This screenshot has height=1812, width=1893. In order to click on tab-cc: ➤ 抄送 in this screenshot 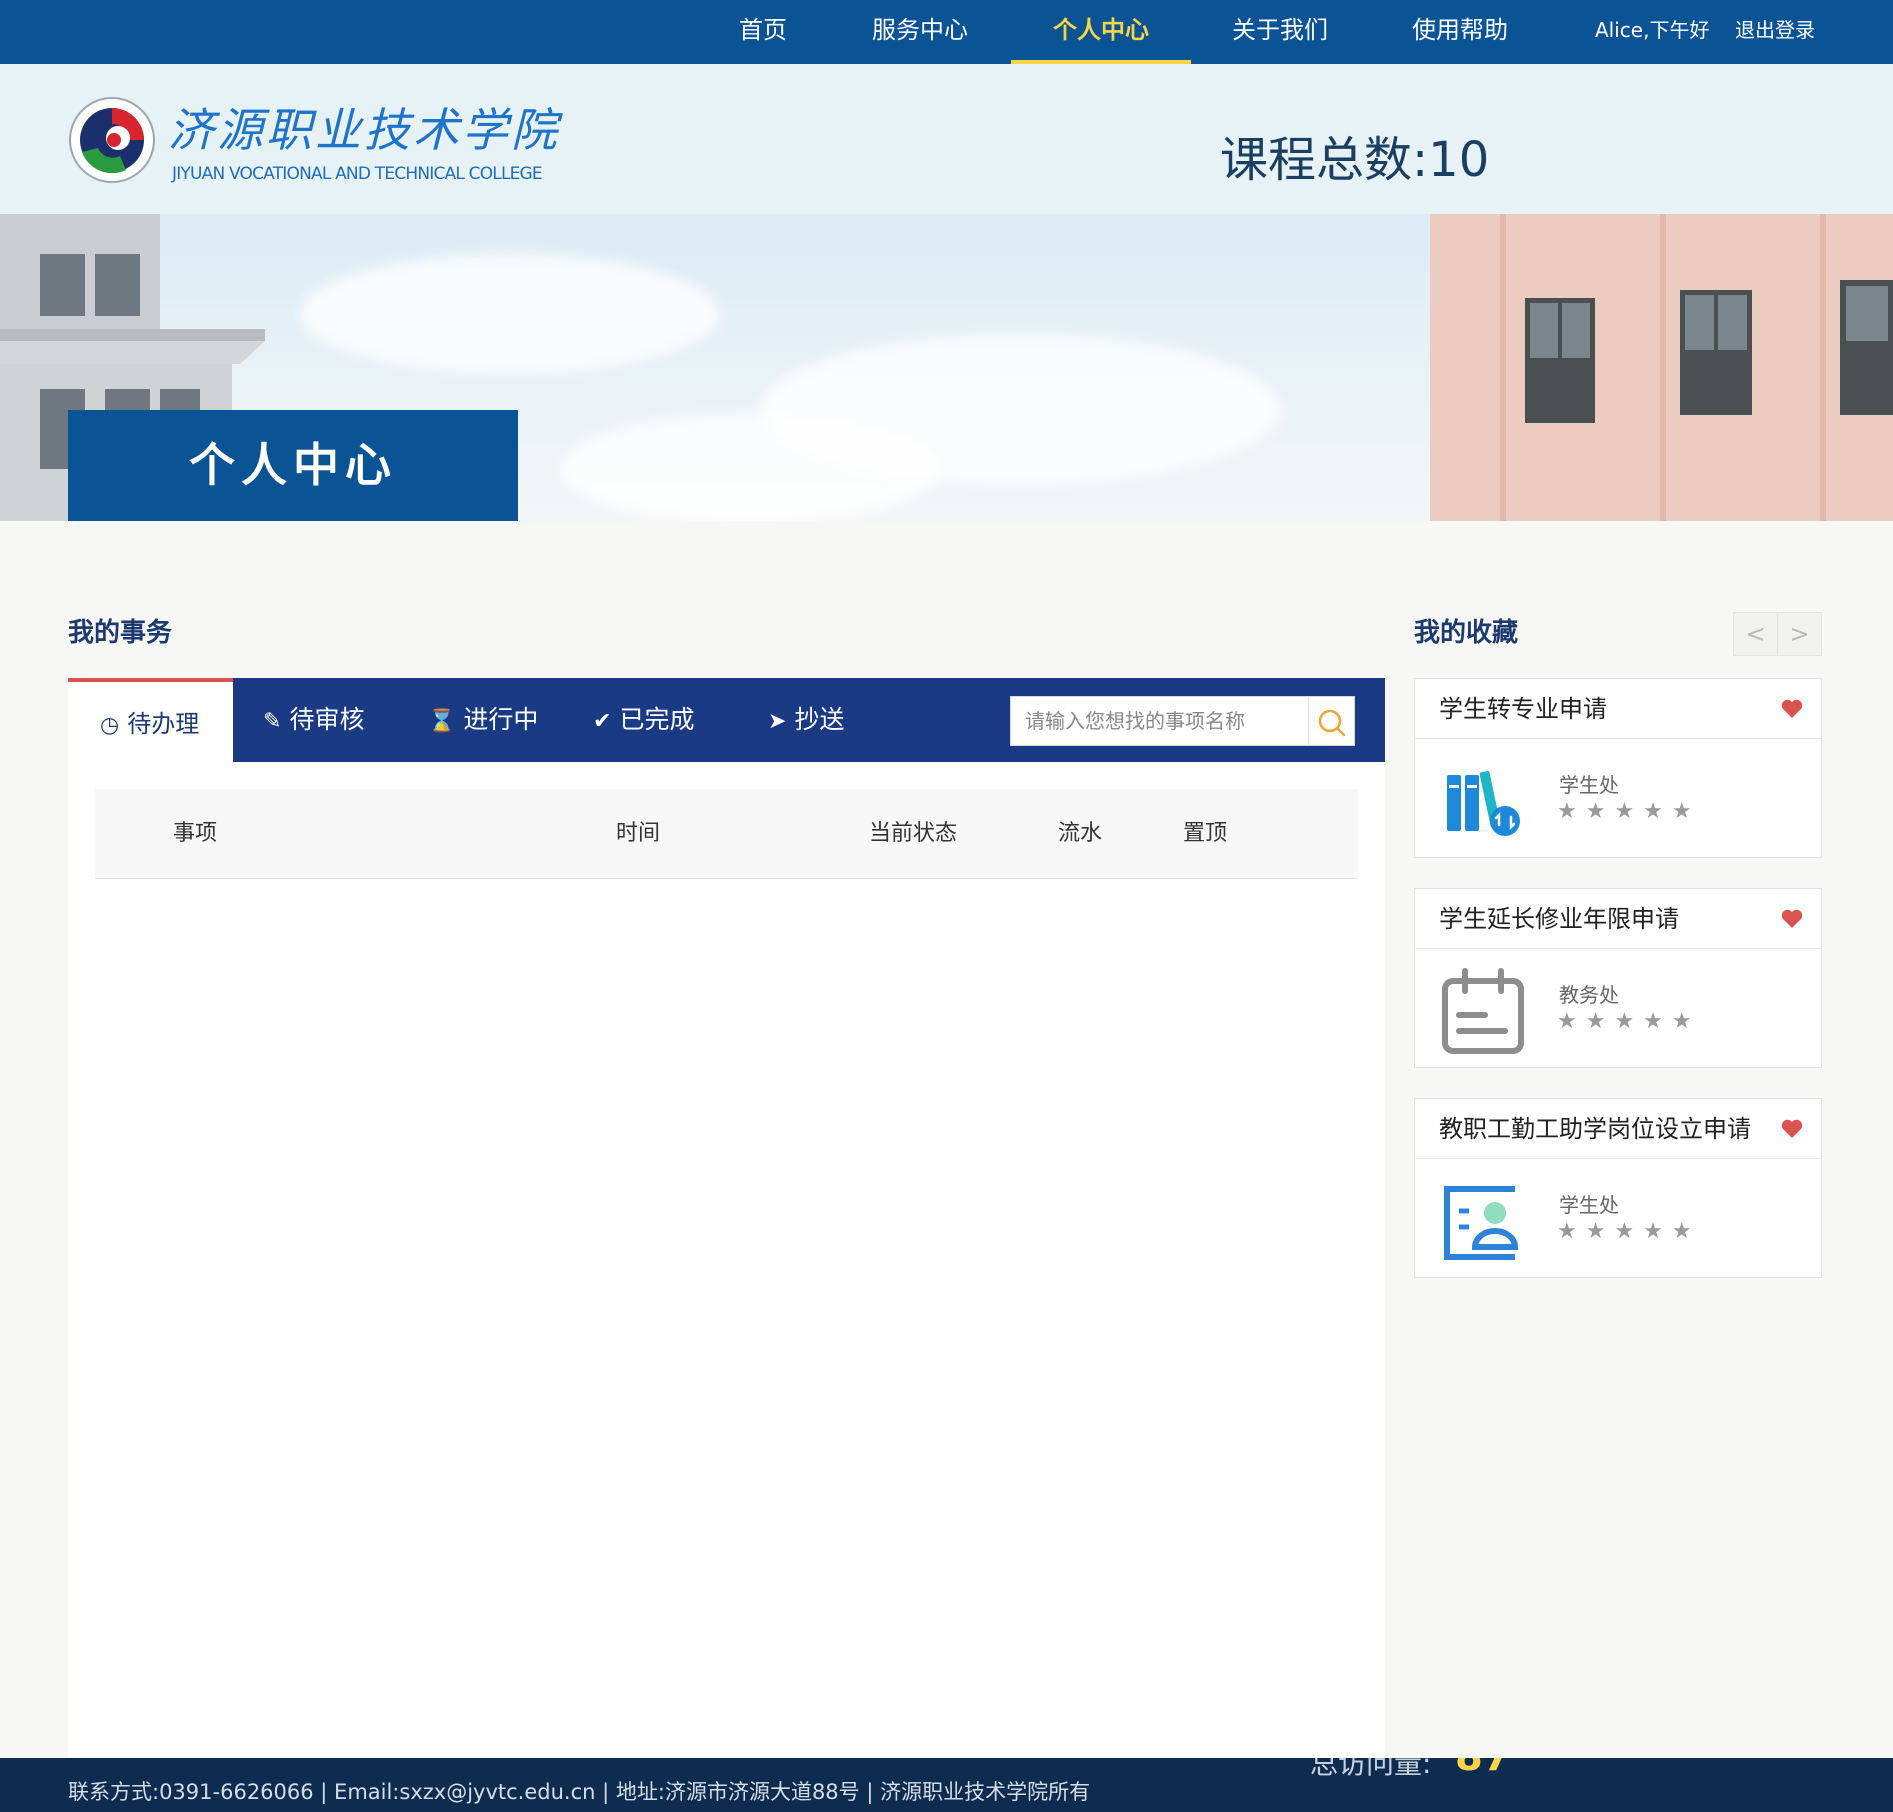, I will do `click(806, 720)`.